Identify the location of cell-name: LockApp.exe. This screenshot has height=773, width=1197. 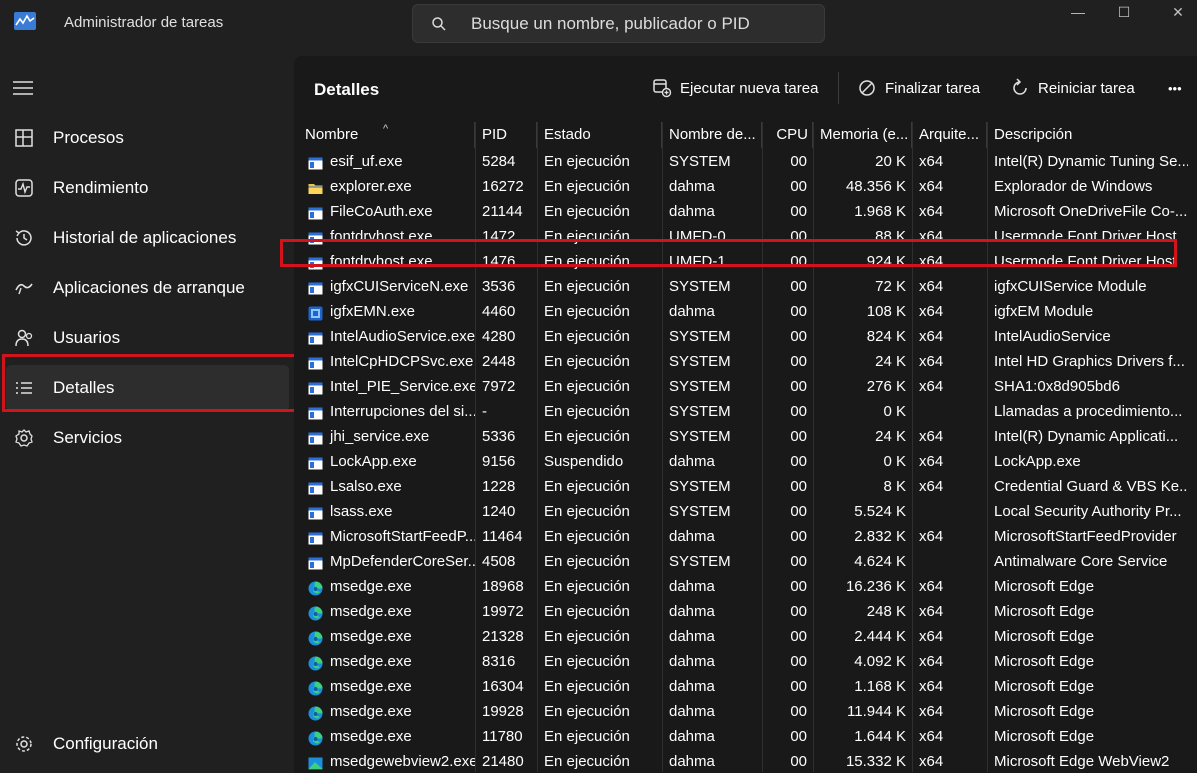
(387, 461).